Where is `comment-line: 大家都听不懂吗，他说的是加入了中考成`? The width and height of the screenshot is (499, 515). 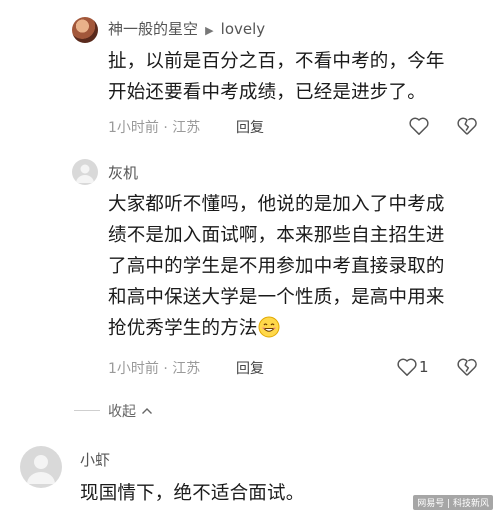
comment-line: 大家都听不懂吗，他说的是加入了中考成 is located at coordinates (276, 204).